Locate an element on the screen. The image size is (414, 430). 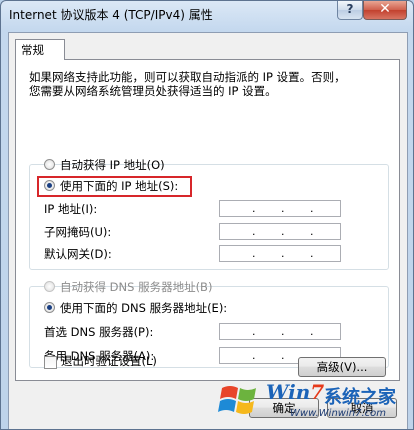
radio-manual-dns-indicator is located at coordinates (49, 307).